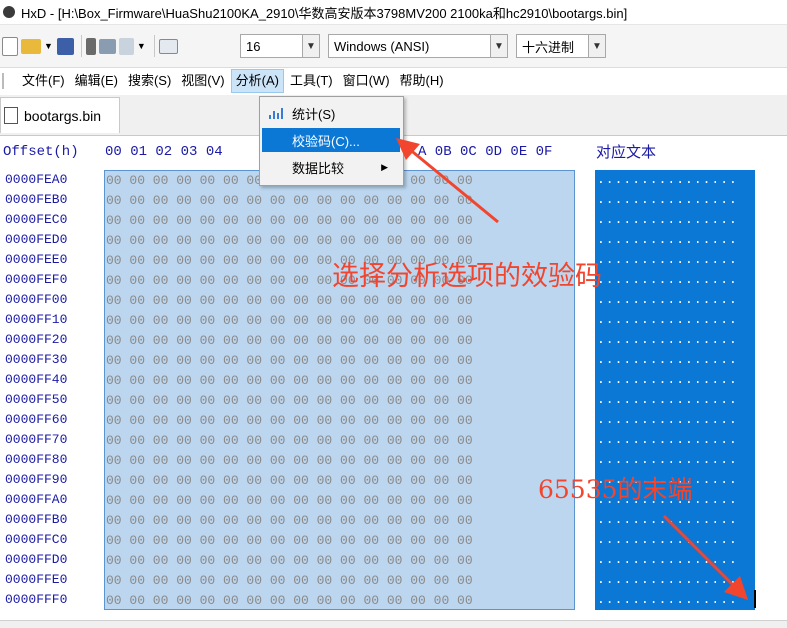 Image resolution: width=787 pixels, height=628 pixels. Describe the element at coordinates (447, 181) in the screenshot. I see `arrow-to-checksum` at that location.